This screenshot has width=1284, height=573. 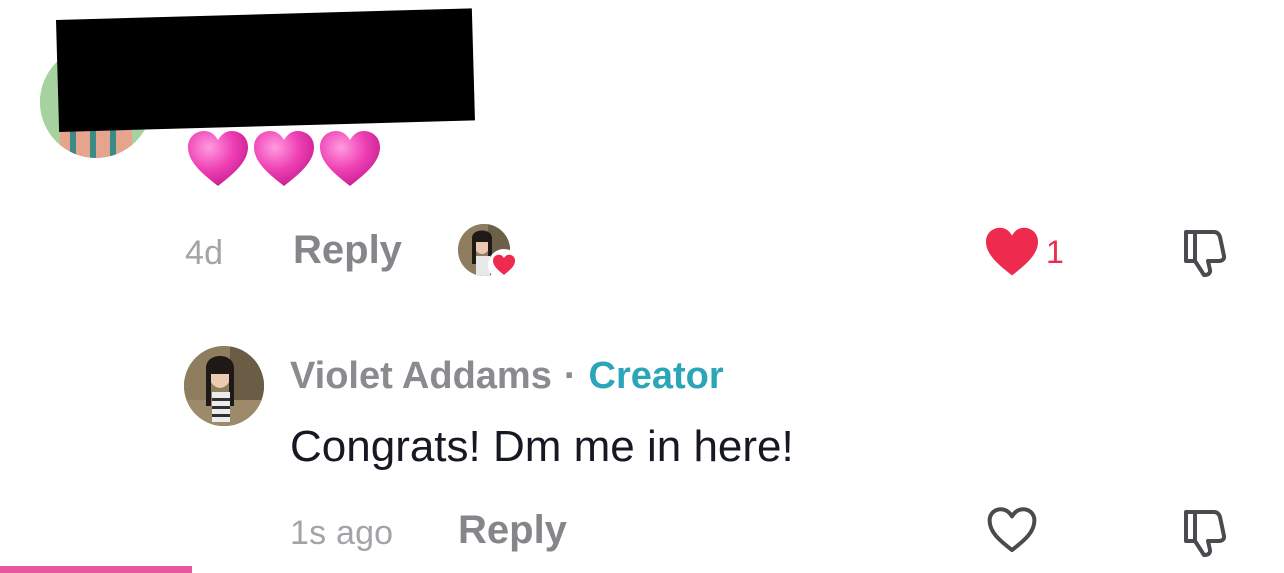 What do you see at coordinates (656, 376) in the screenshot?
I see `creator-badge: Creator` at bounding box center [656, 376].